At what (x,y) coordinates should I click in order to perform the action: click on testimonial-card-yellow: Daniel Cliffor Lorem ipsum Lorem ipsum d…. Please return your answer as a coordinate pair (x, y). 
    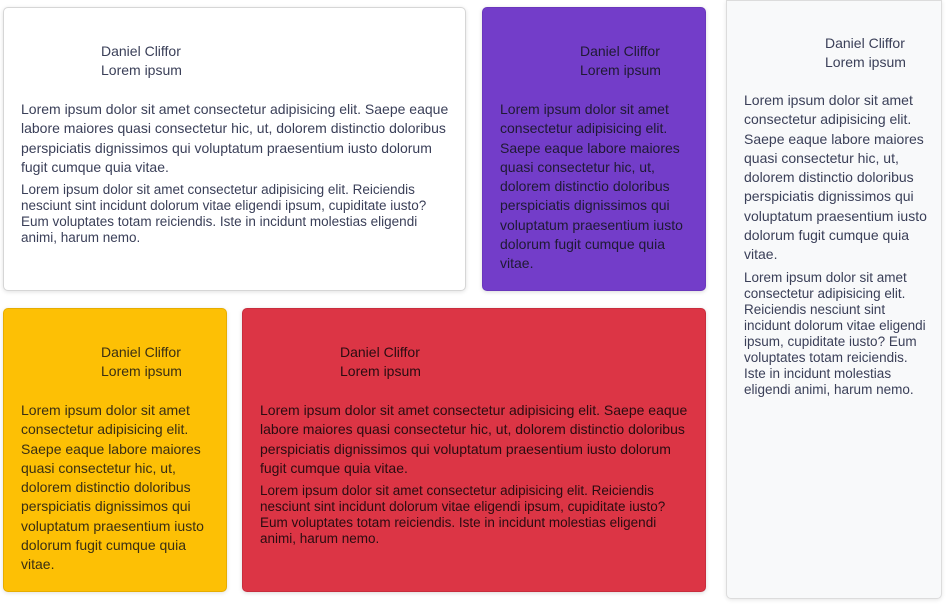
    Looking at the image, I should click on (115, 450).